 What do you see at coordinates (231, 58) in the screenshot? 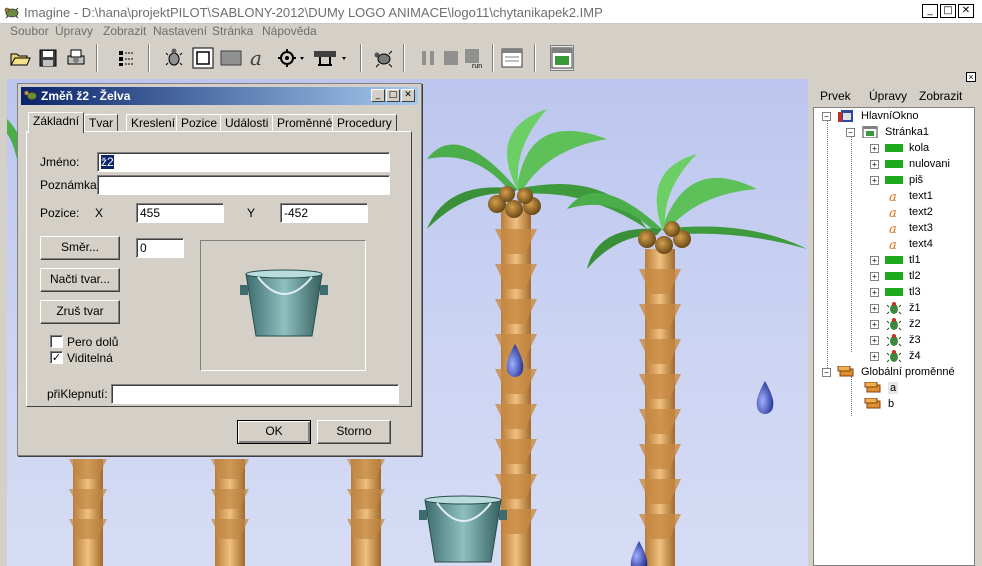
I see `filled-rect-icon` at bounding box center [231, 58].